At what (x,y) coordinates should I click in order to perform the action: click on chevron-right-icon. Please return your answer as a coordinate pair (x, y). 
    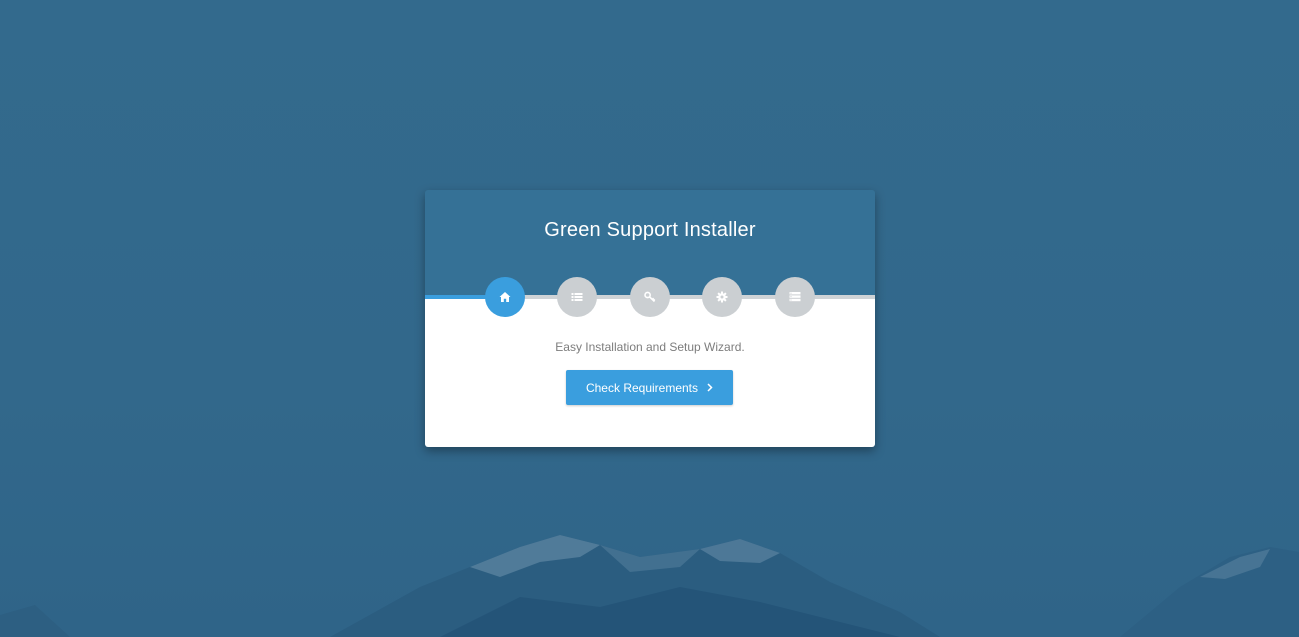
    Looking at the image, I should click on (710, 387).